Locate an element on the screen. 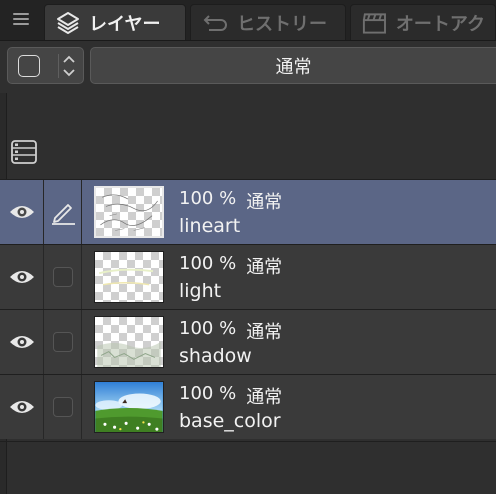 Image resolution: width=496 pixels, height=494 pixels. layer-name: shadow is located at coordinates (215, 356).